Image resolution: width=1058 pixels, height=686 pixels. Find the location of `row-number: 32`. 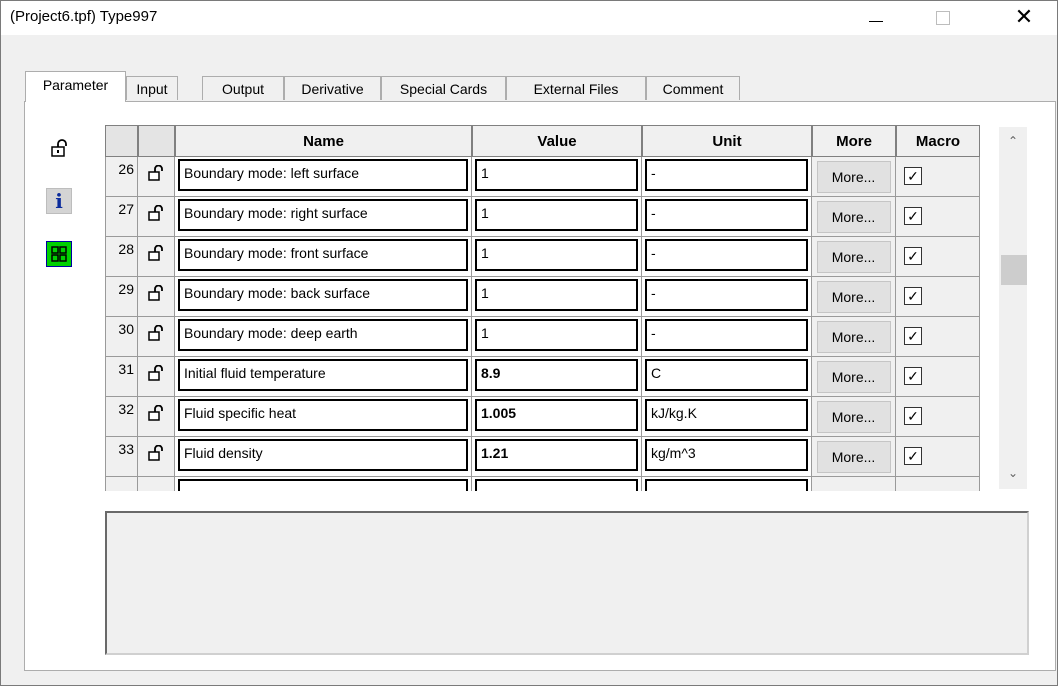

row-number: 32 is located at coordinates (121, 417).